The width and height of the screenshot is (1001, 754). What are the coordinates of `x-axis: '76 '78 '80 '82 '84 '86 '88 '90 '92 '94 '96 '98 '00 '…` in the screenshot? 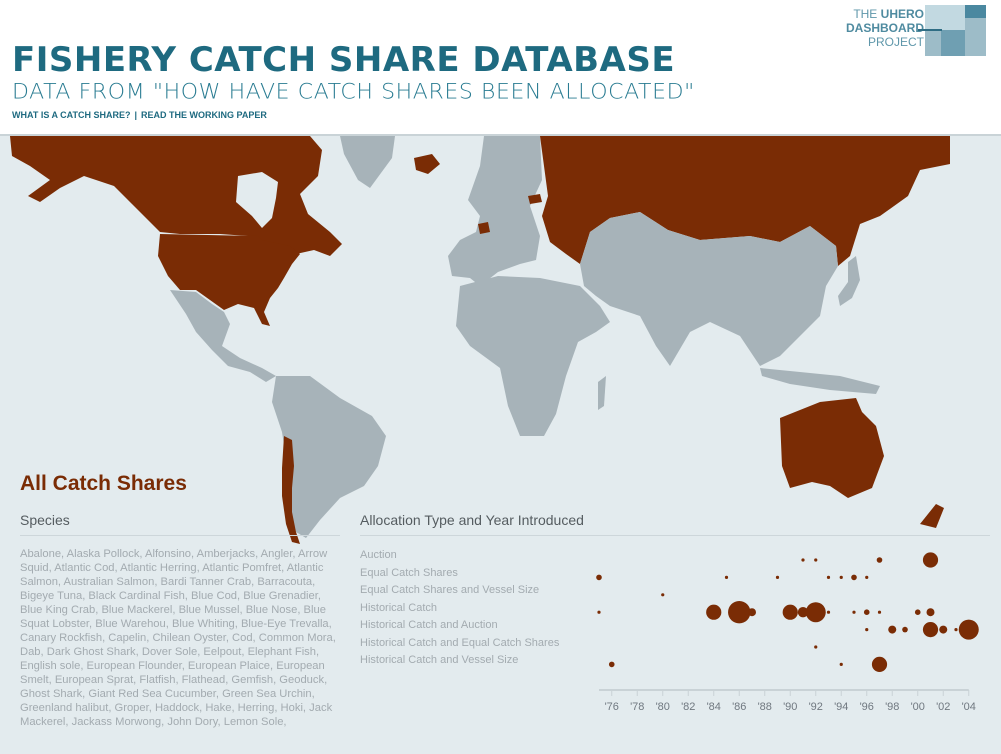 It's located at (787, 701).